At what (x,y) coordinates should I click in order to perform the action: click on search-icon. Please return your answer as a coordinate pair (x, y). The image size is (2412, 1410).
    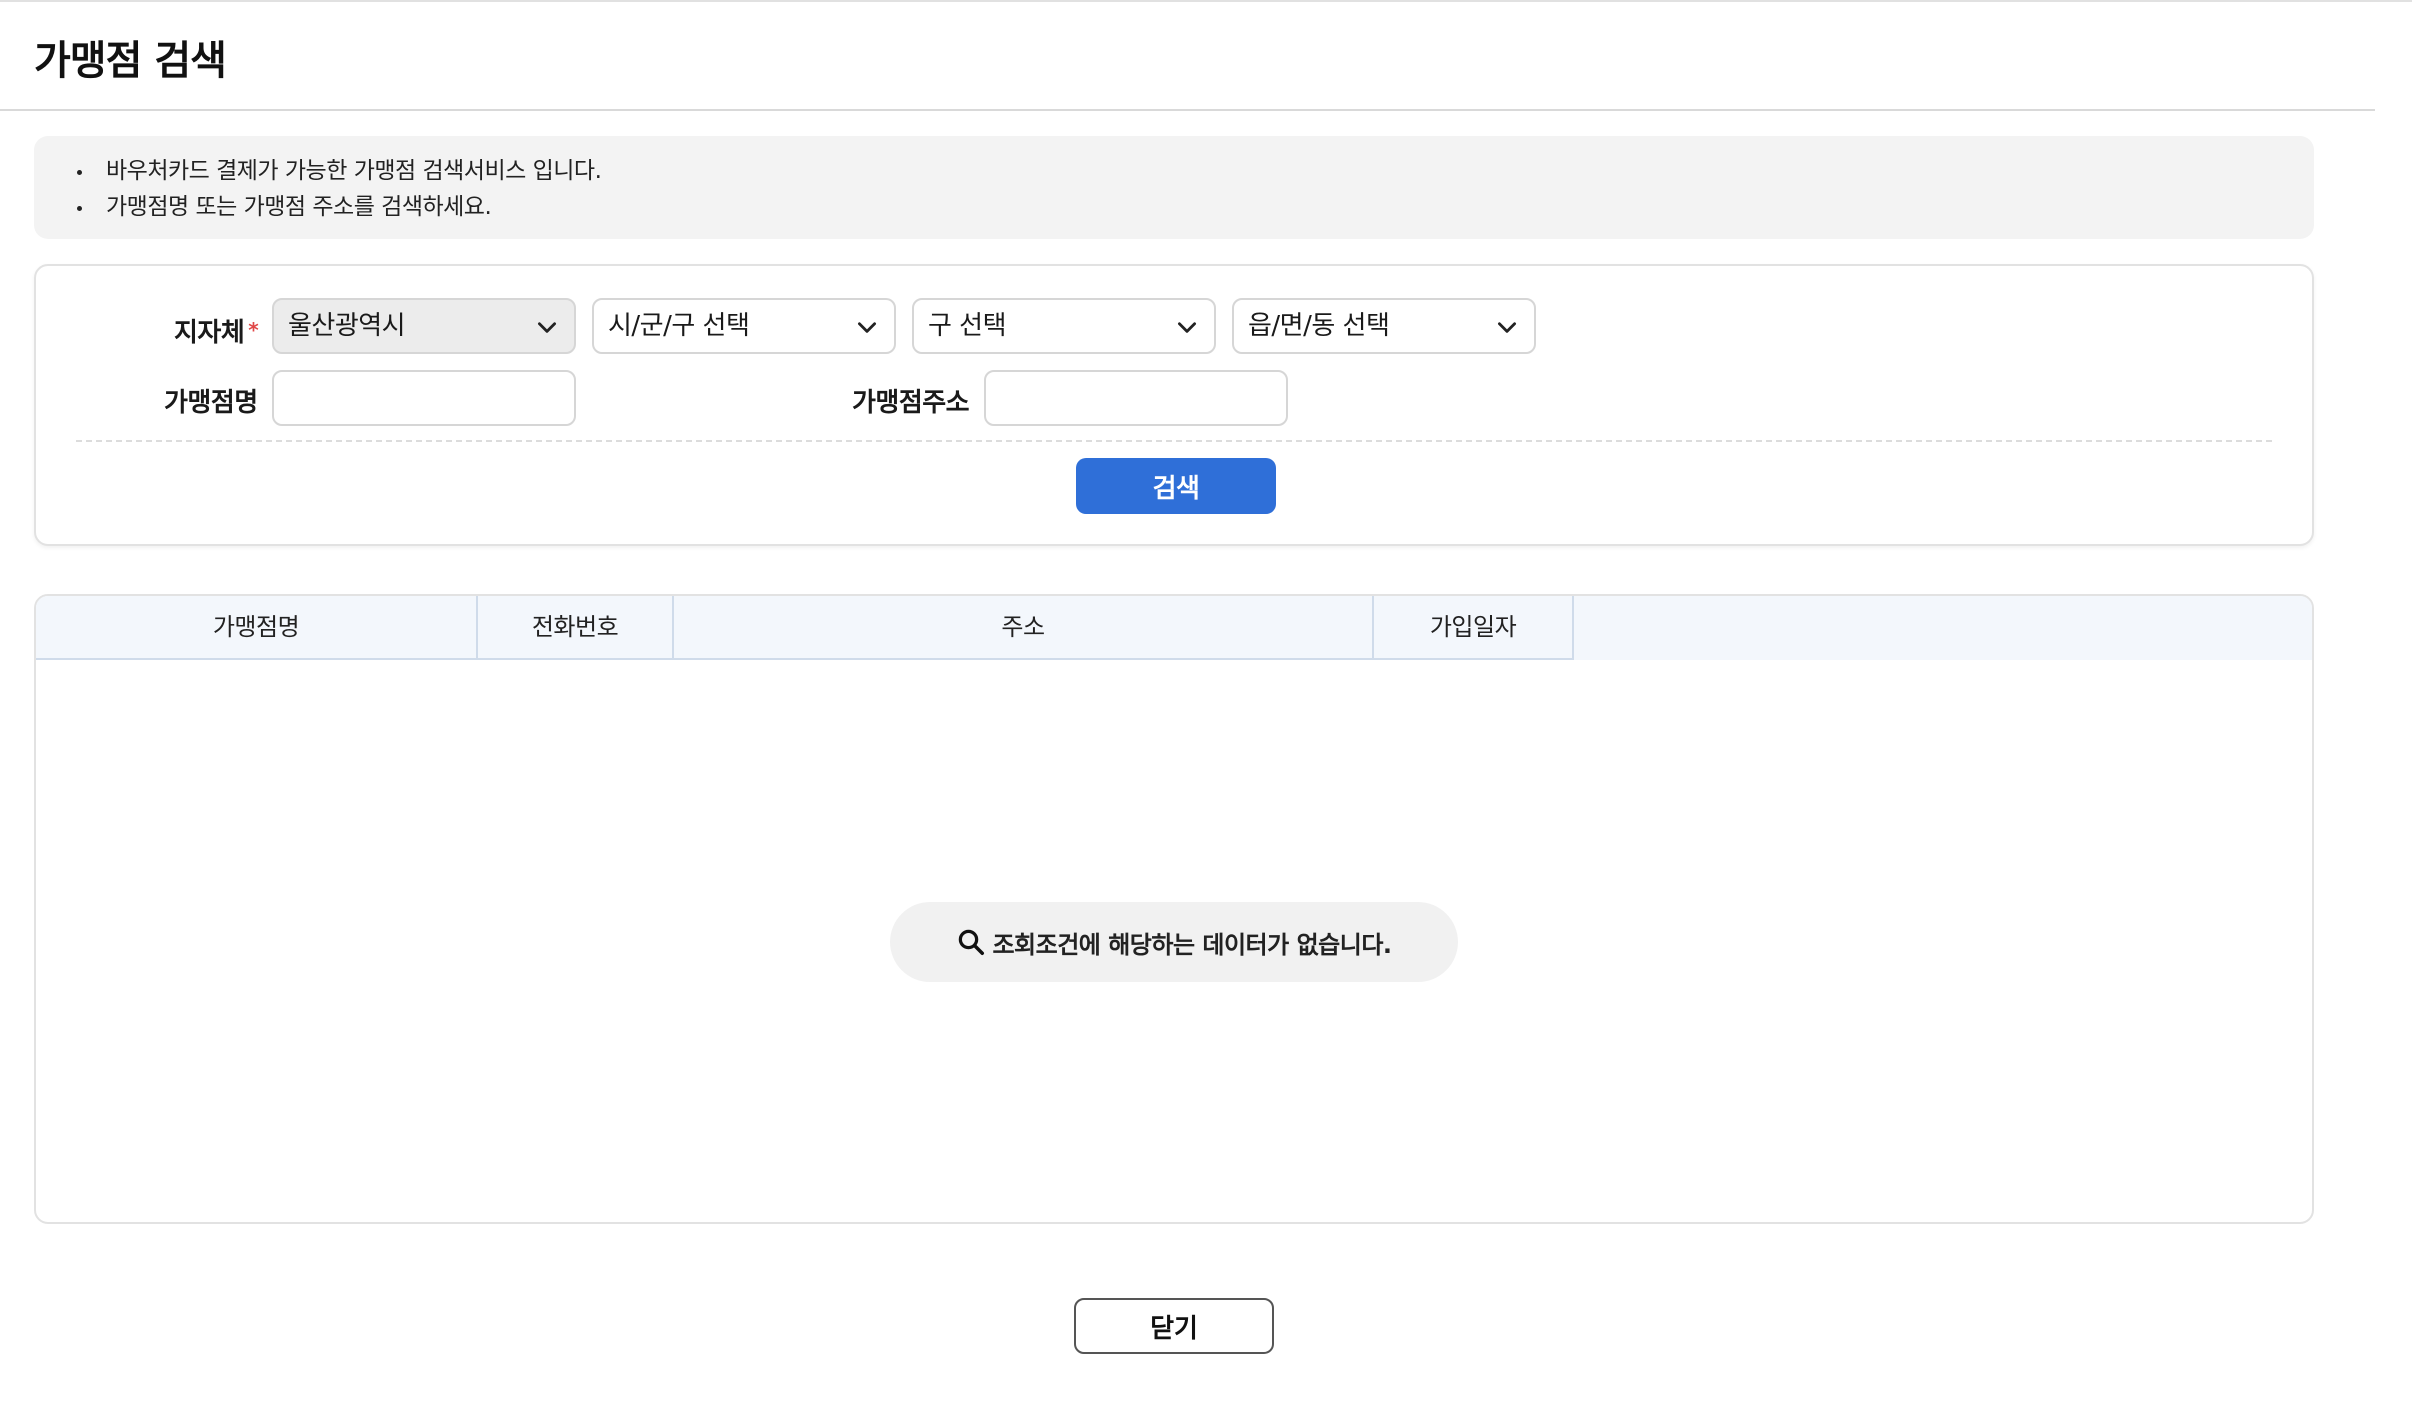
    Looking at the image, I should click on (972, 942).